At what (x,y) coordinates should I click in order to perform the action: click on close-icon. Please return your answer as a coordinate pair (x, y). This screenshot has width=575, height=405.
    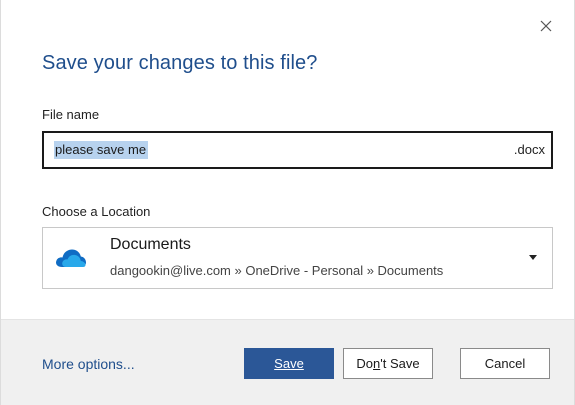
    Looking at the image, I should click on (546, 26).